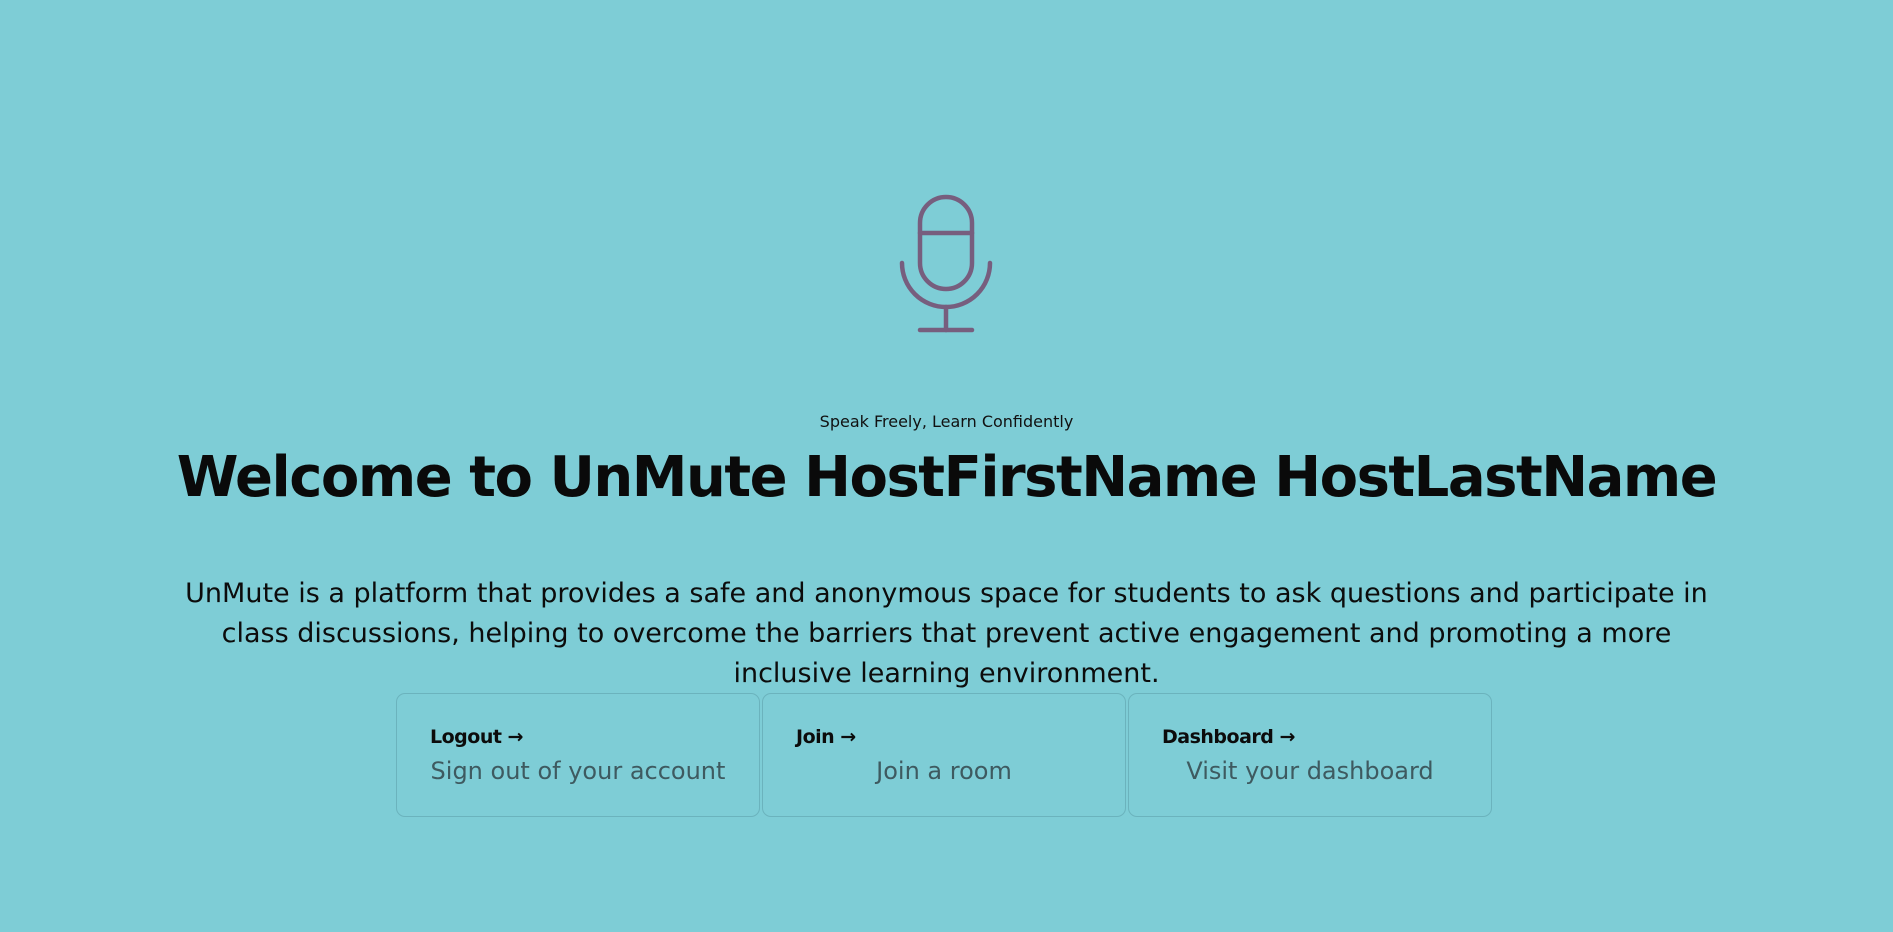 The image size is (1893, 932). What do you see at coordinates (1310, 771) in the screenshot?
I see `dashboard-card-description: Visit your dashboard` at bounding box center [1310, 771].